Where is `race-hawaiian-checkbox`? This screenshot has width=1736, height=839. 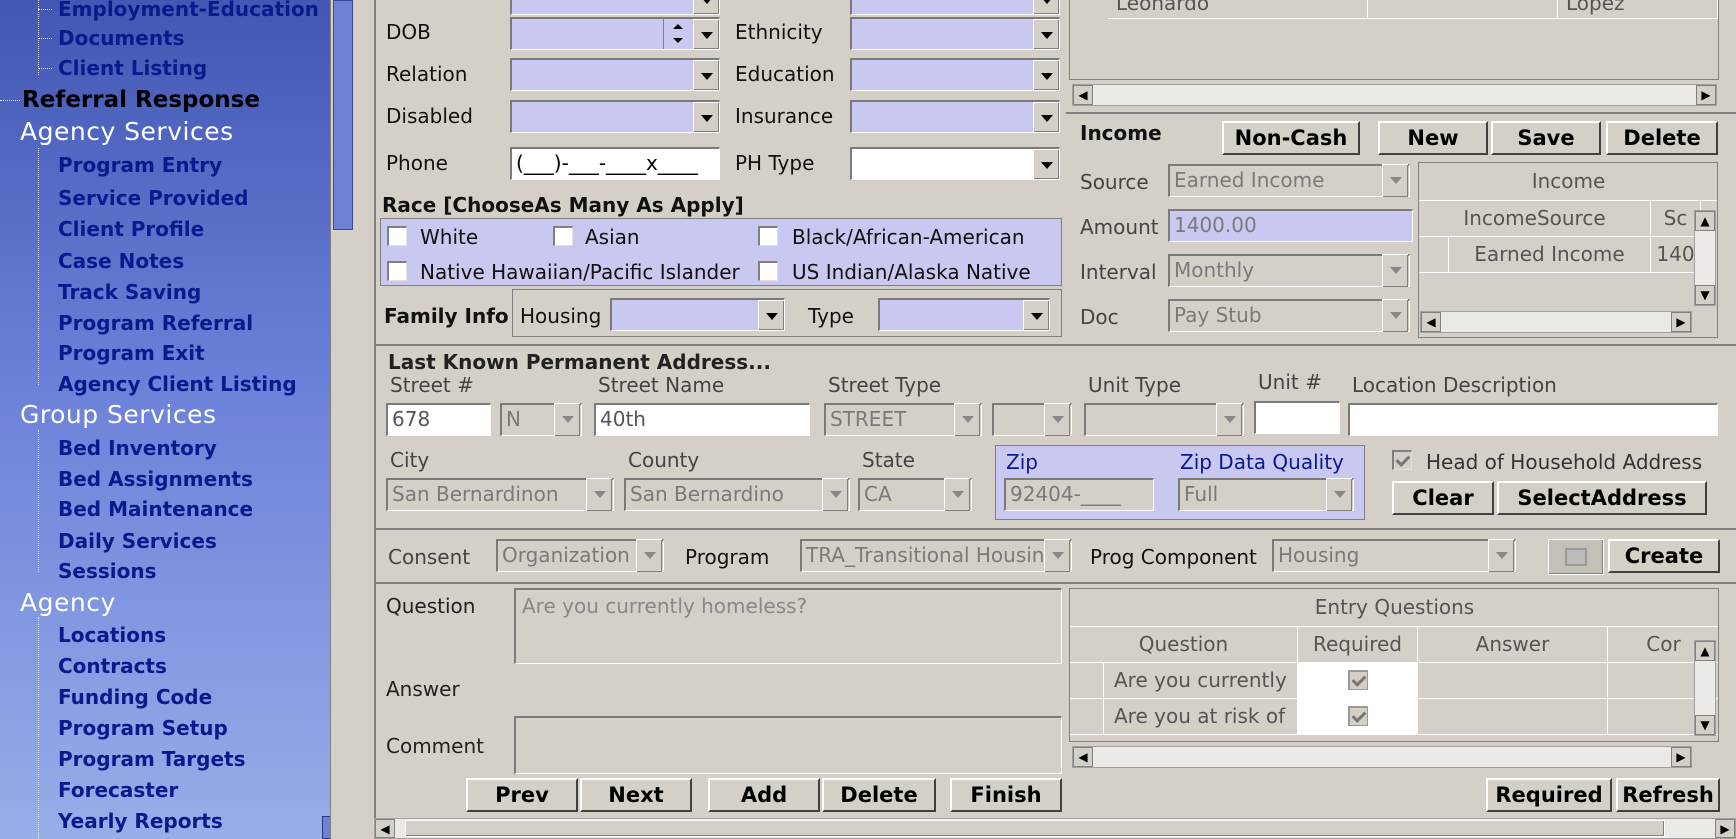
race-hawaiian-checkbox is located at coordinates (397, 271).